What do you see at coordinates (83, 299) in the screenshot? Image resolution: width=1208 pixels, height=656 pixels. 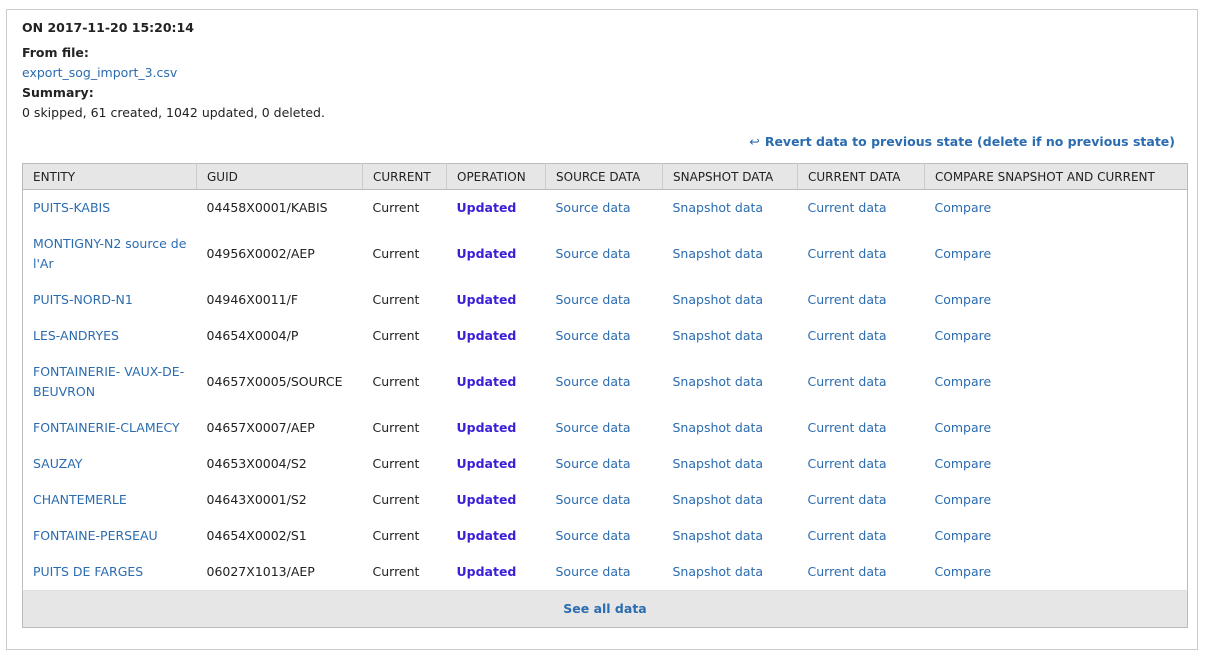 I see `entity-link: PUITS-NORD-N1` at bounding box center [83, 299].